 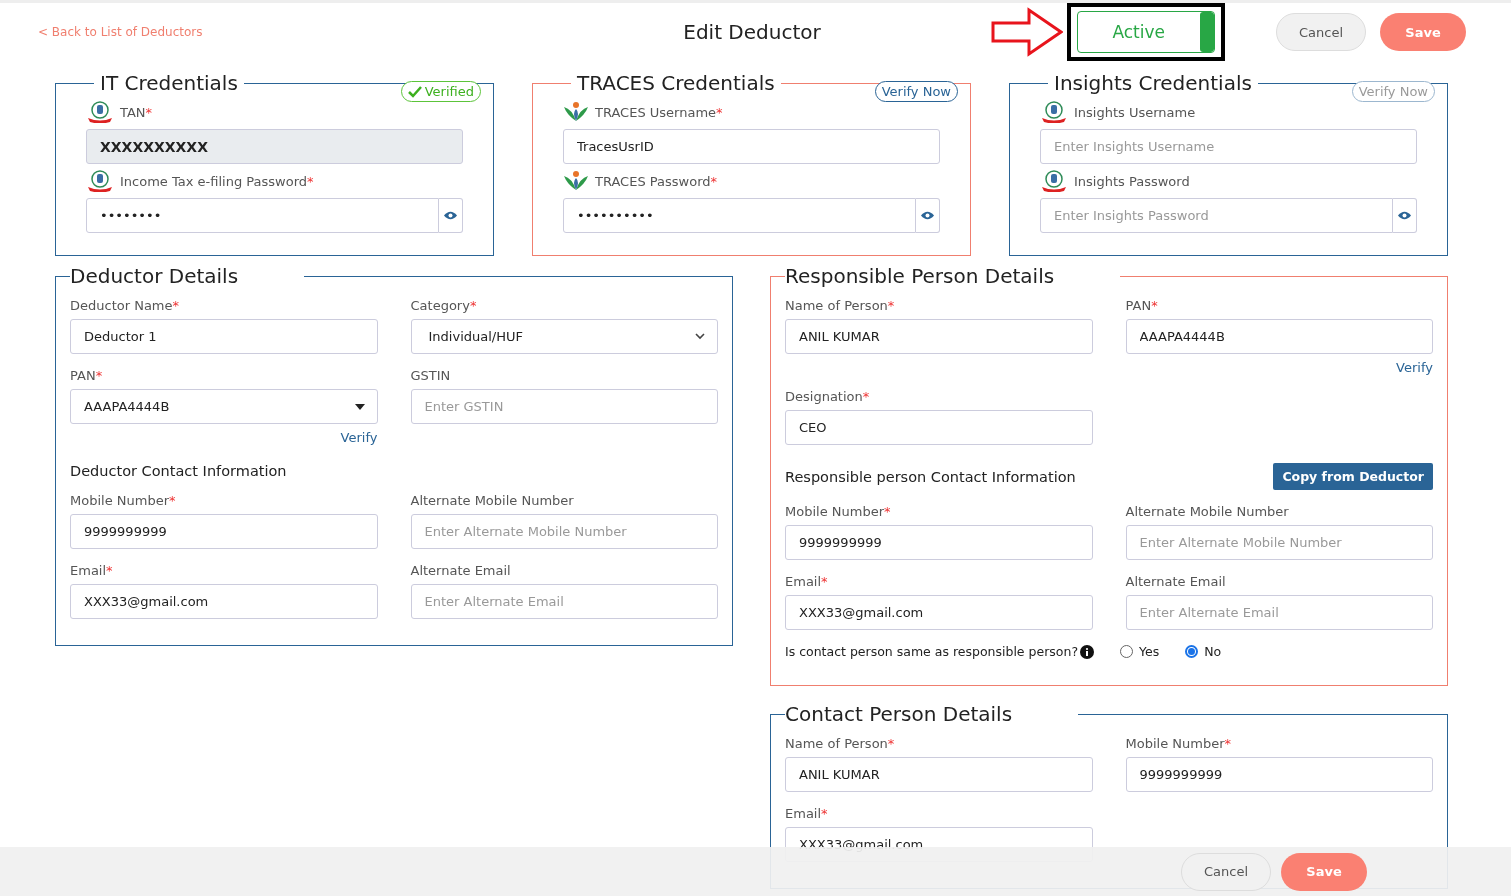 I want to click on field-label: Income Tax e-filing Password*, so click(x=217, y=181).